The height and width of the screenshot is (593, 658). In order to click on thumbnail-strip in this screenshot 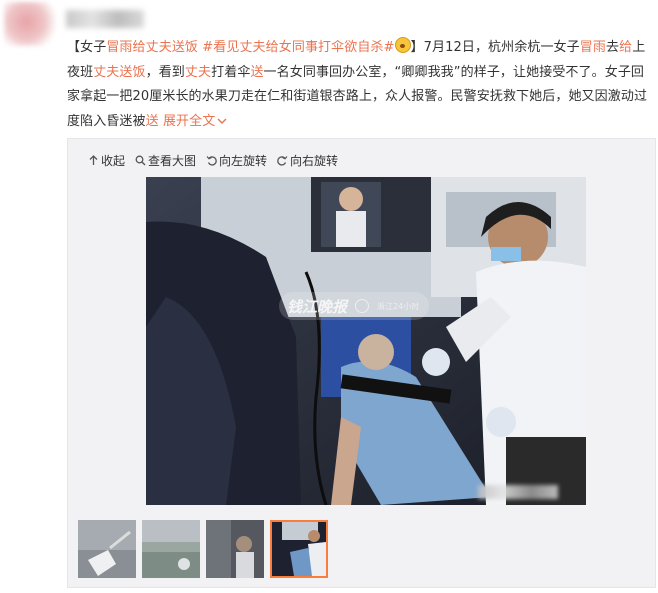, I will do `click(203, 549)`.